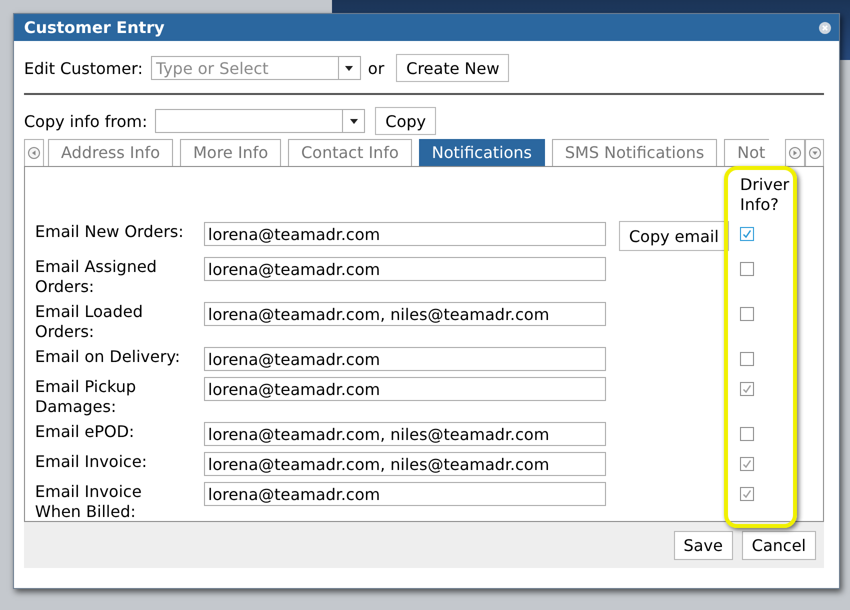 This screenshot has width=850, height=610. I want to click on field-label: Email Invoice:, so click(91, 462).